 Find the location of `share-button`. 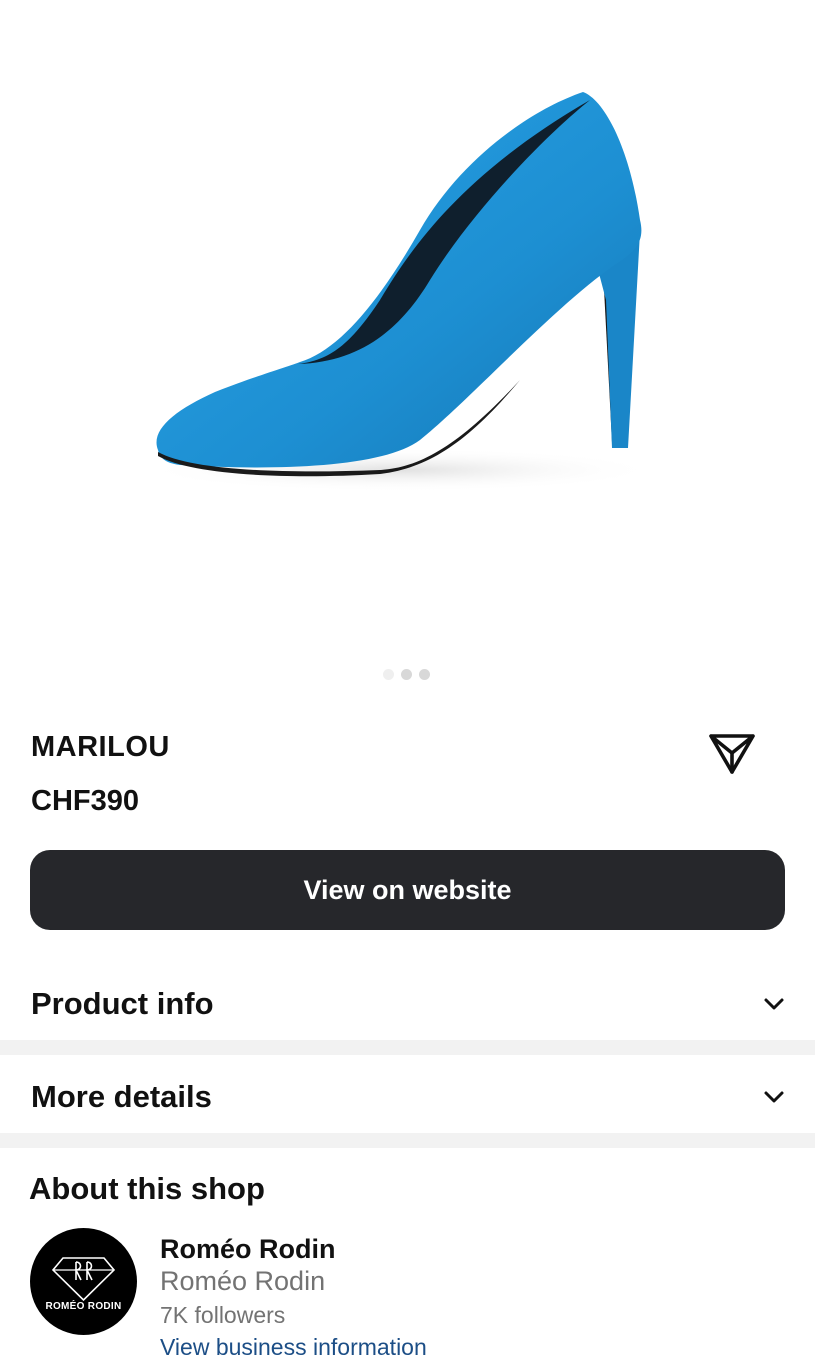

share-button is located at coordinates (732, 754).